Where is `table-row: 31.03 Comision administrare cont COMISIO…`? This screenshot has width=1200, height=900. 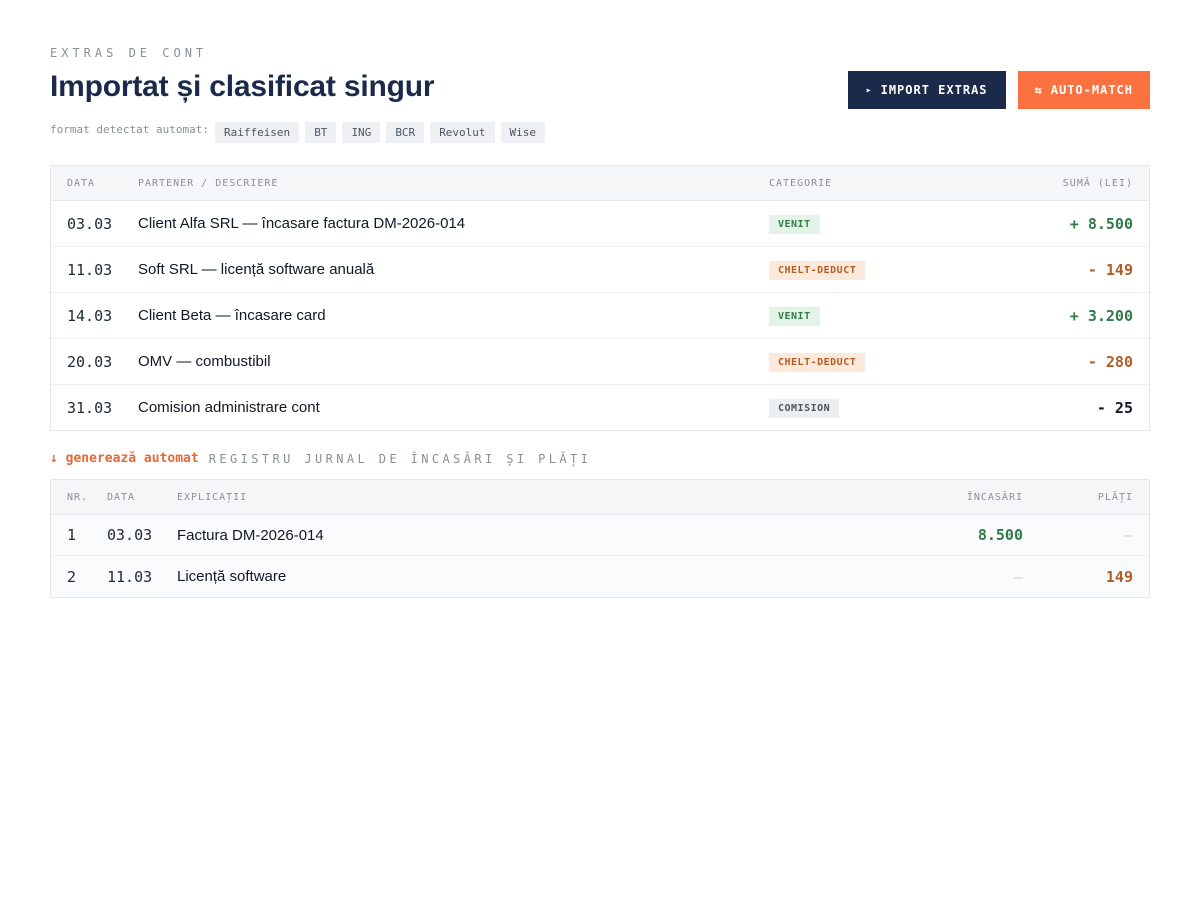
table-row: 31.03 Comision administrare cont COMISIO… is located at coordinates (600, 407).